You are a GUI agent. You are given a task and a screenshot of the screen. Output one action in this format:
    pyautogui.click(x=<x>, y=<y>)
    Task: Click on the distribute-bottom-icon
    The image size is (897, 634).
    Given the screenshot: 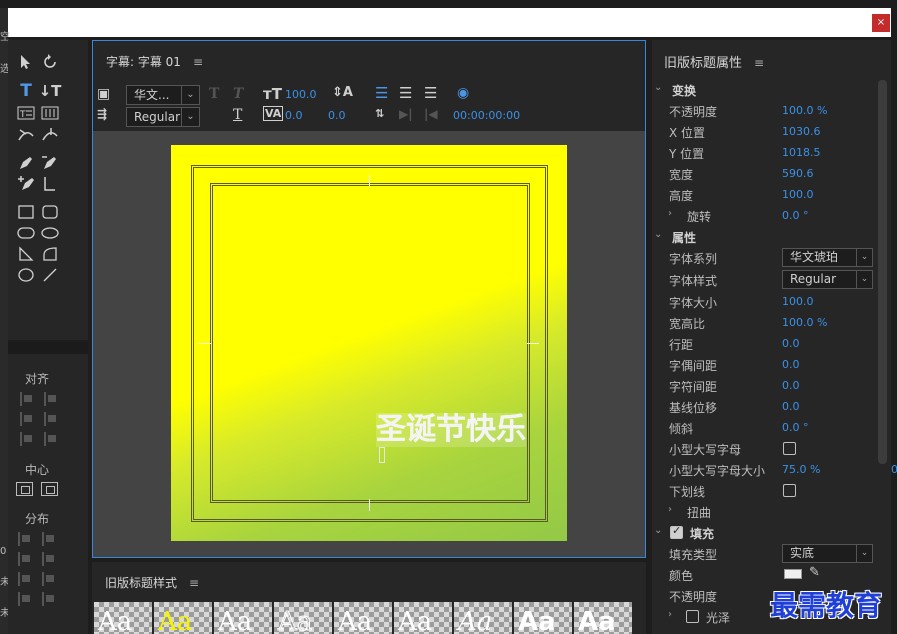 What is the action you would take?
    pyautogui.click(x=49, y=579)
    